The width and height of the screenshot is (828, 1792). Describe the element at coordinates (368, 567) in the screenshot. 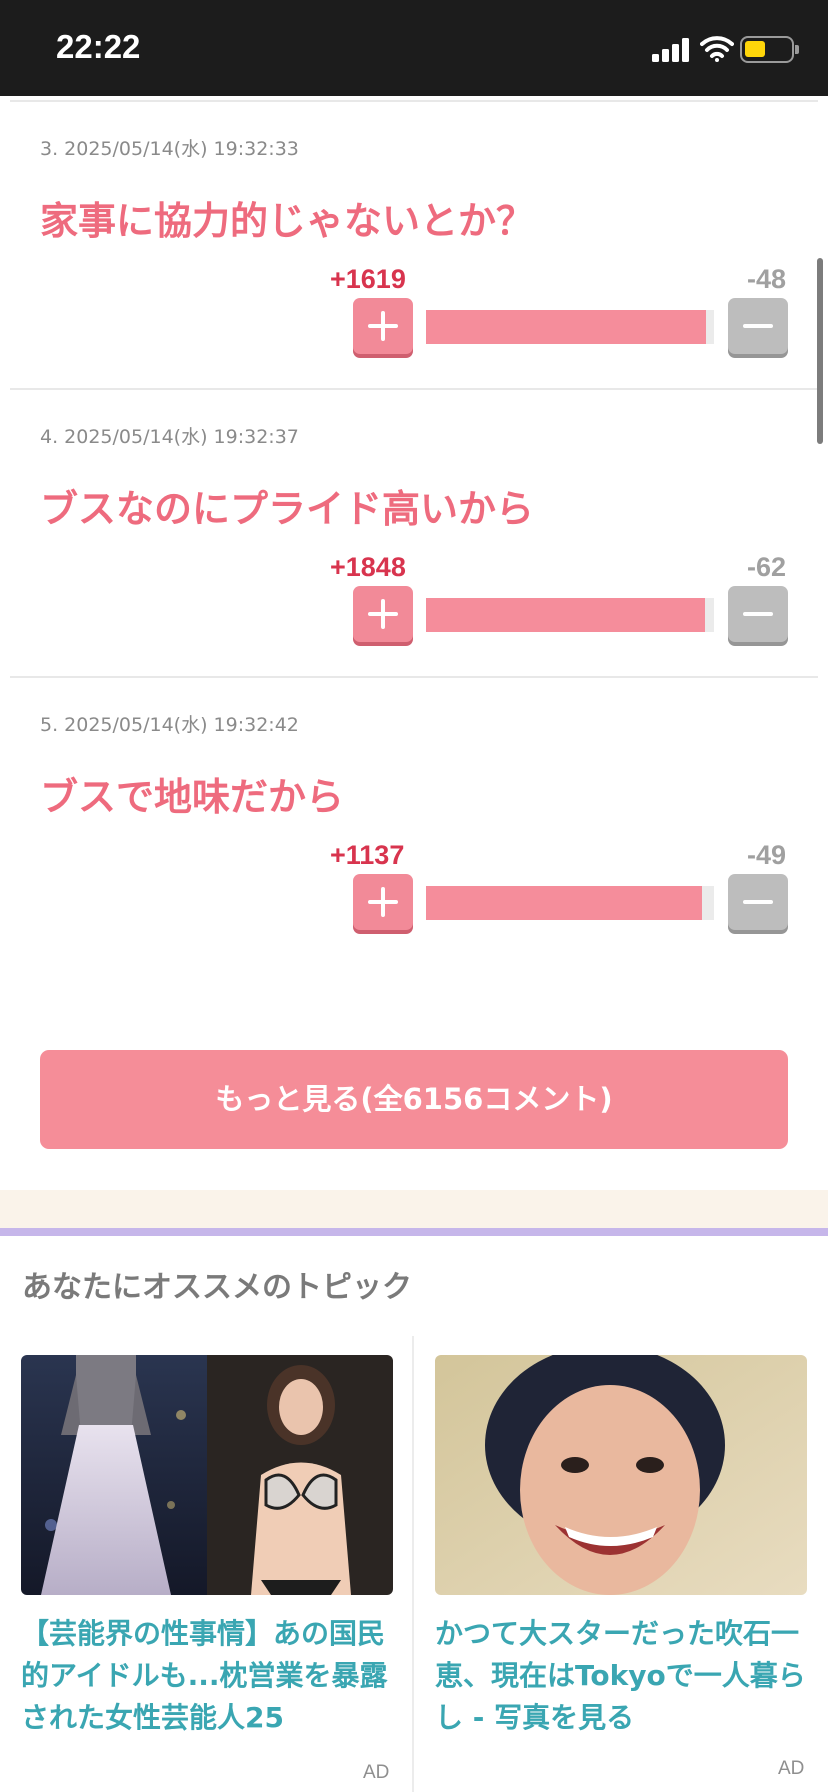

I see `plus-count: +1848` at that location.